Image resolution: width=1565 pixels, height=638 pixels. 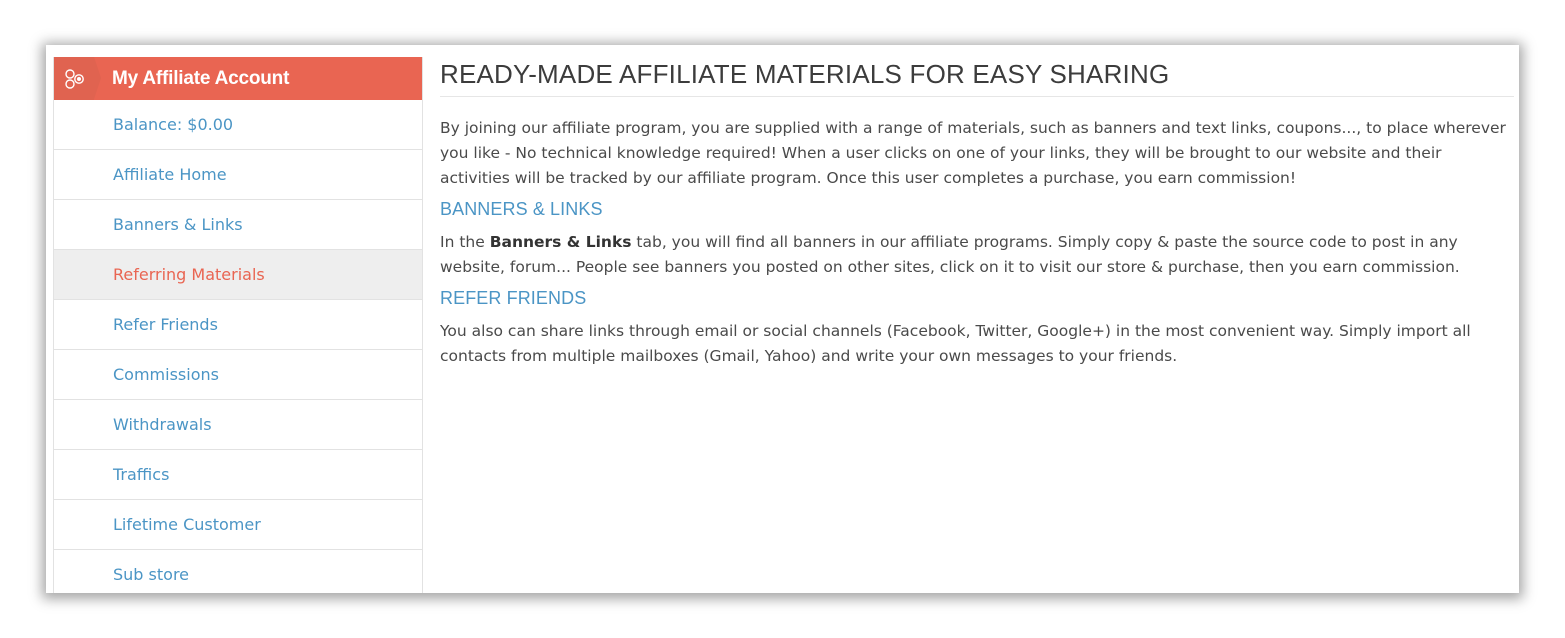 I want to click on sidebar-item-withdrawals: Withdrawals, so click(x=238, y=425).